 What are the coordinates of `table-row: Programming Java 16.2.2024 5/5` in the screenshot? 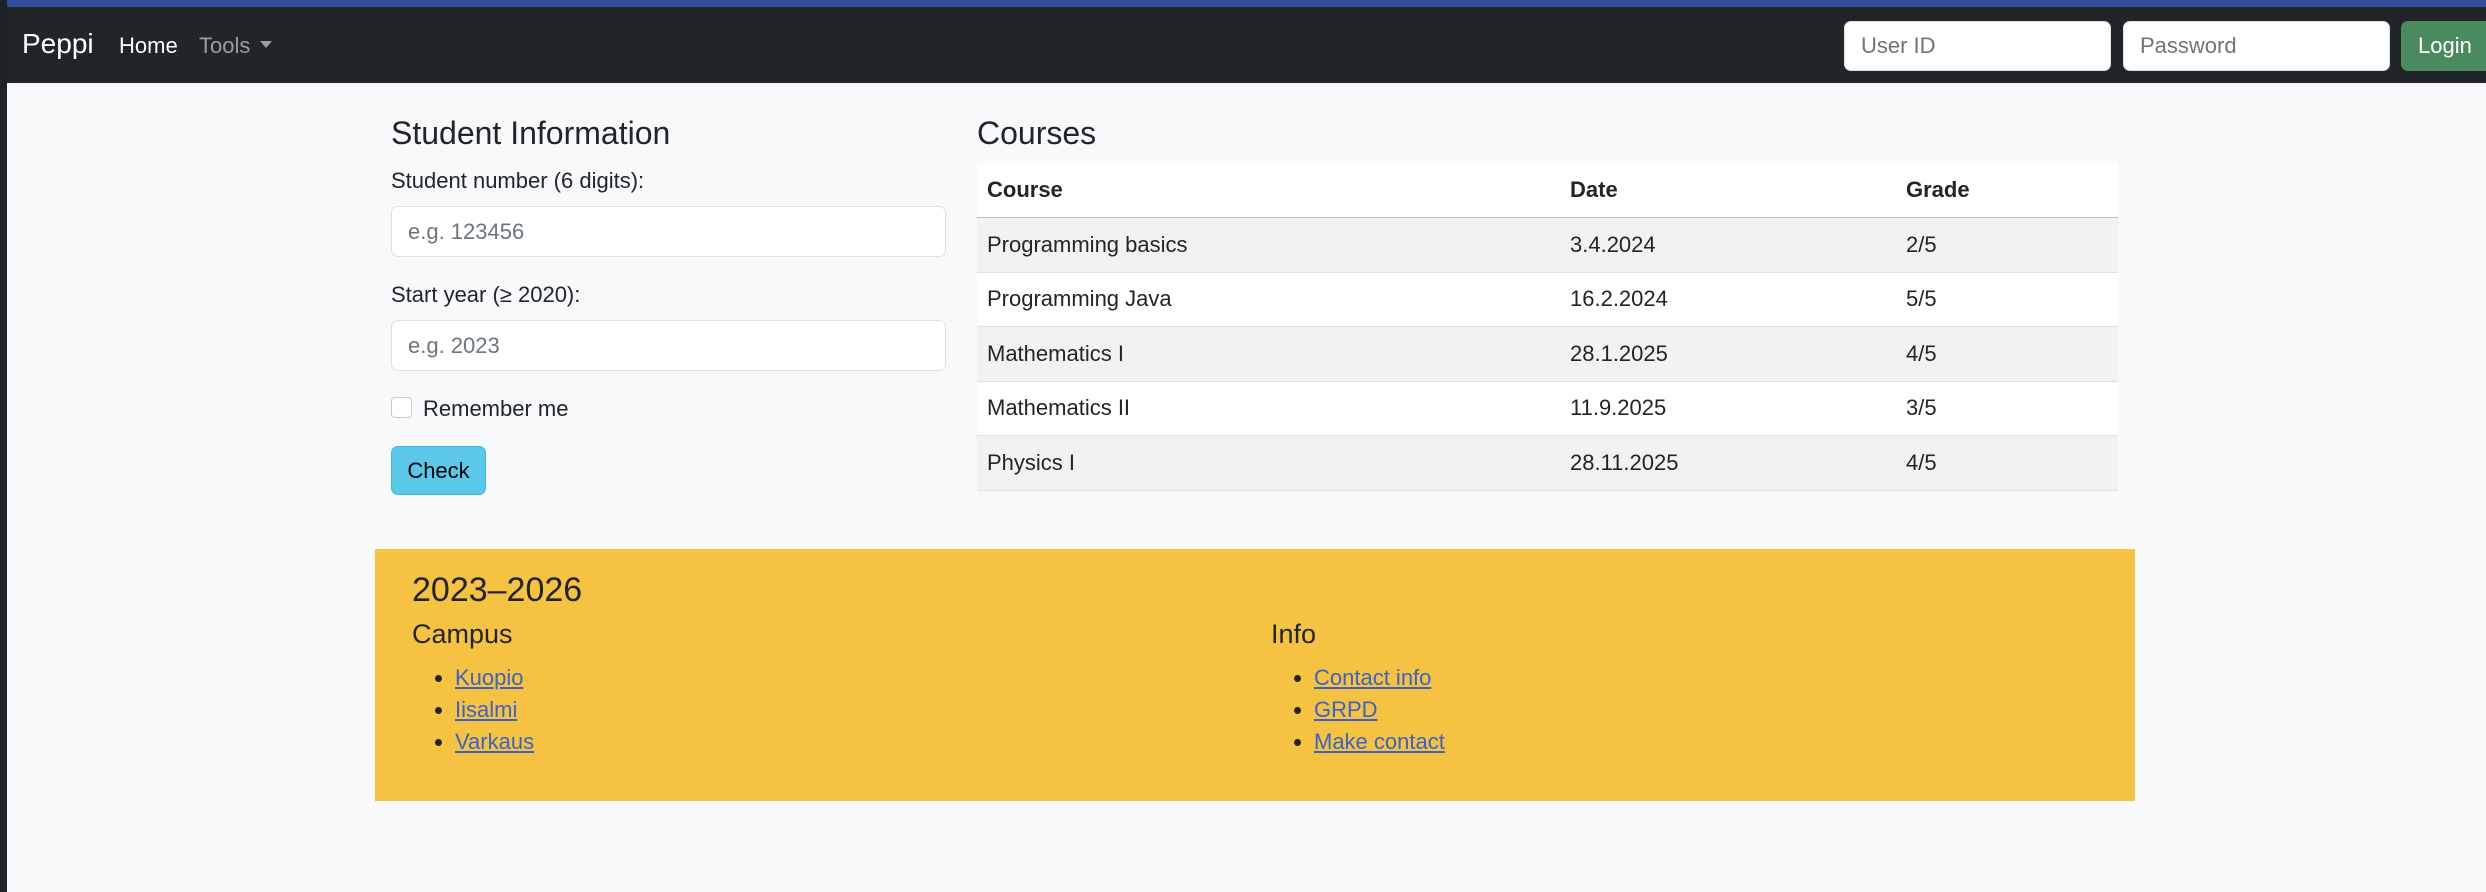 It's located at (1547, 299).